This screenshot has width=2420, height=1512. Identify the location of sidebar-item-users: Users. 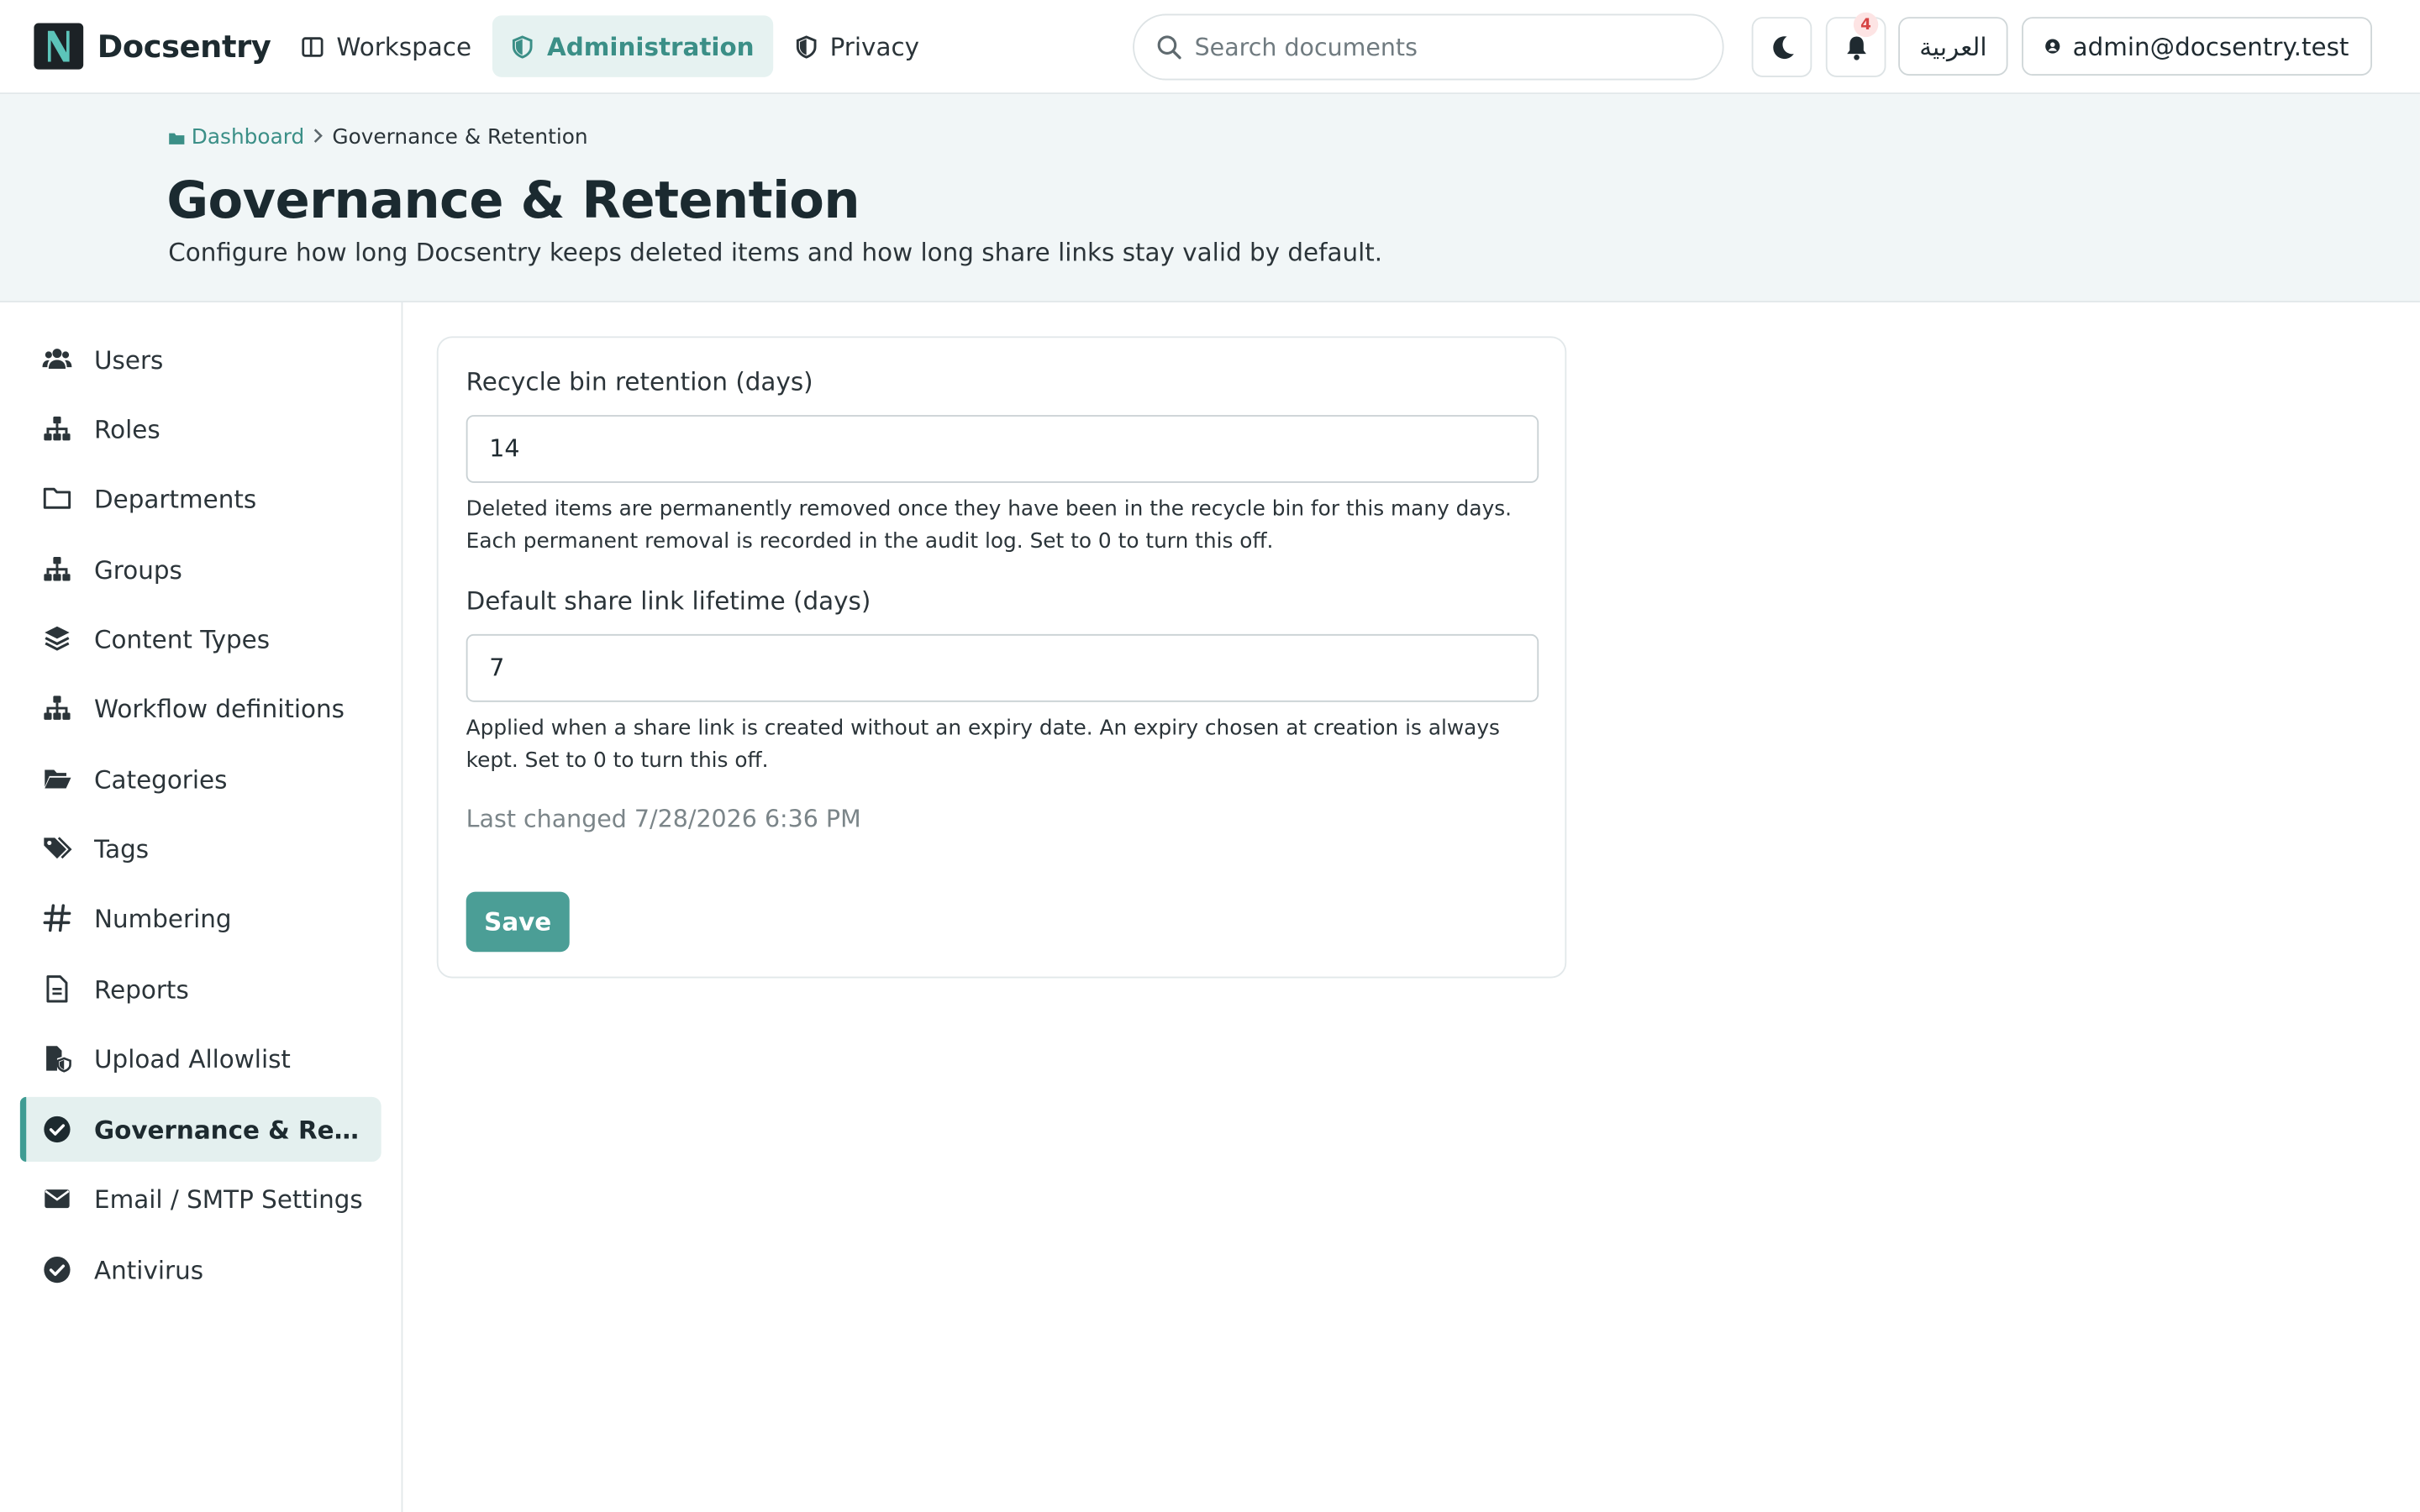
(200, 359).